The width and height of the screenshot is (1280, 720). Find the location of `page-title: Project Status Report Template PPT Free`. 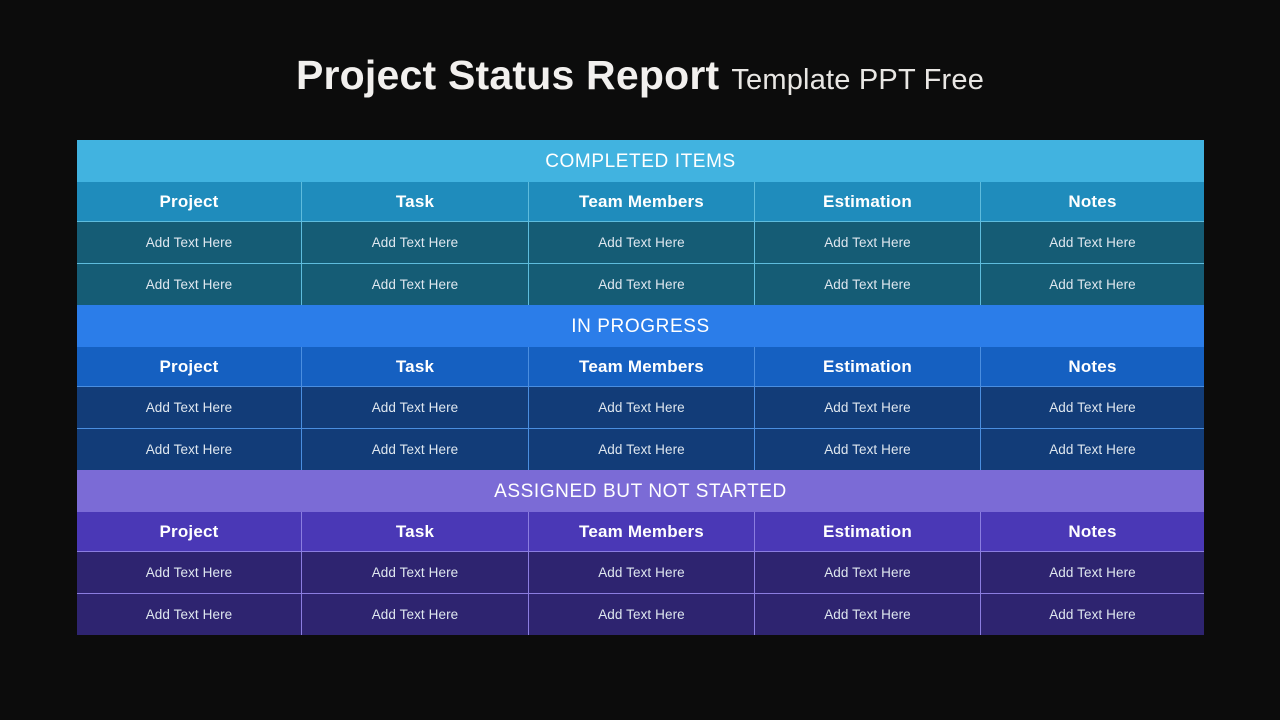

page-title: Project Status Report Template PPT Free is located at coordinates (640, 75).